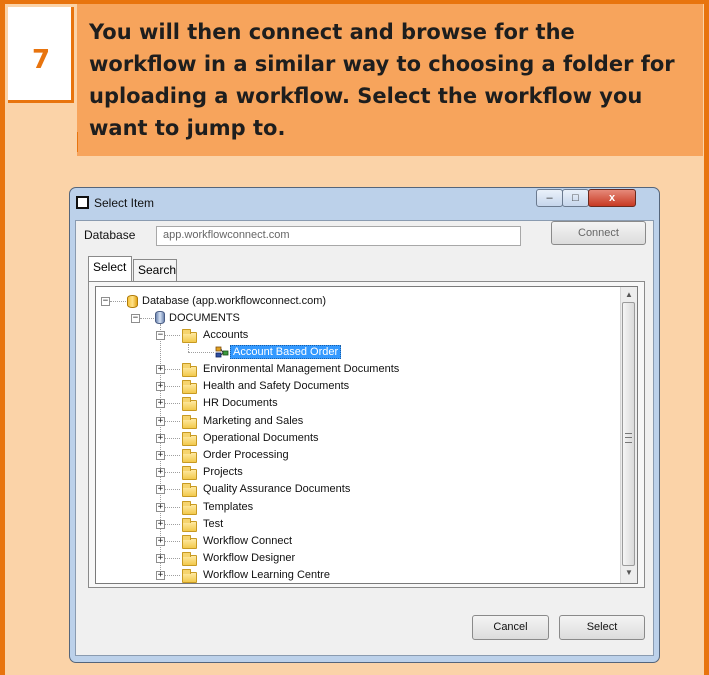  Describe the element at coordinates (124, 203) in the screenshot. I see `window-title: Select Item` at that location.